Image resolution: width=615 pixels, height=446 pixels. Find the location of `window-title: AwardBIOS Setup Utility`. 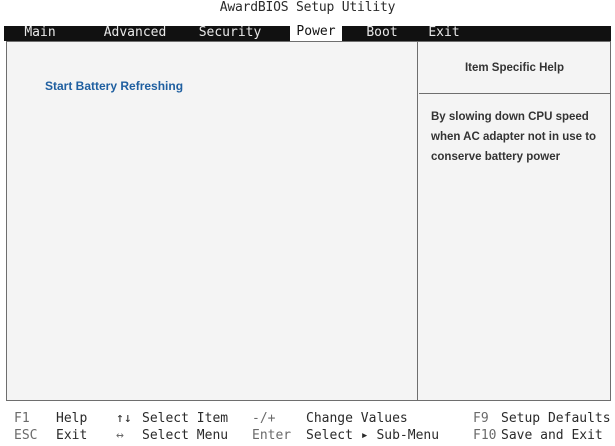

window-title: AwardBIOS Setup Utility is located at coordinates (307, 7).